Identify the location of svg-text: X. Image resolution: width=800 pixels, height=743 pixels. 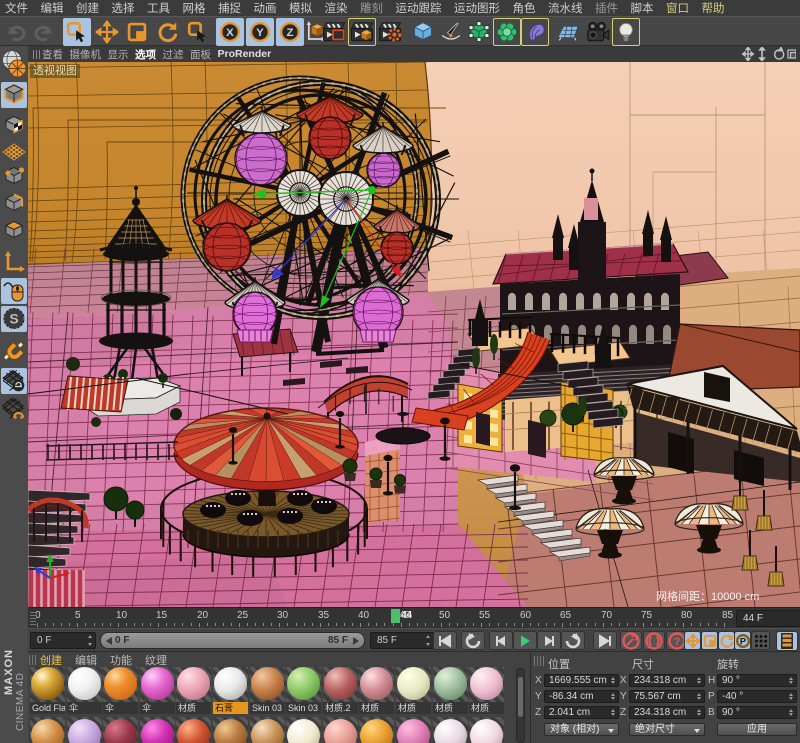
(230, 33).